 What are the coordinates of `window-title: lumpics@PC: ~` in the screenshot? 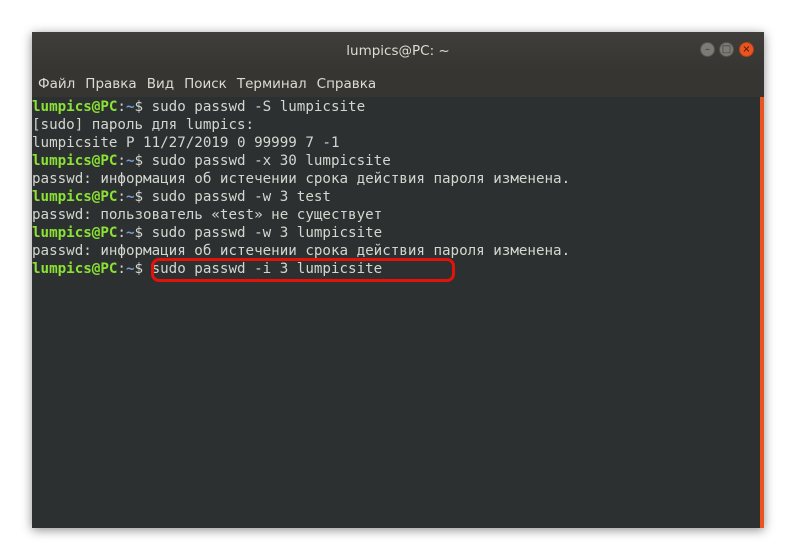 It's located at (398, 51).